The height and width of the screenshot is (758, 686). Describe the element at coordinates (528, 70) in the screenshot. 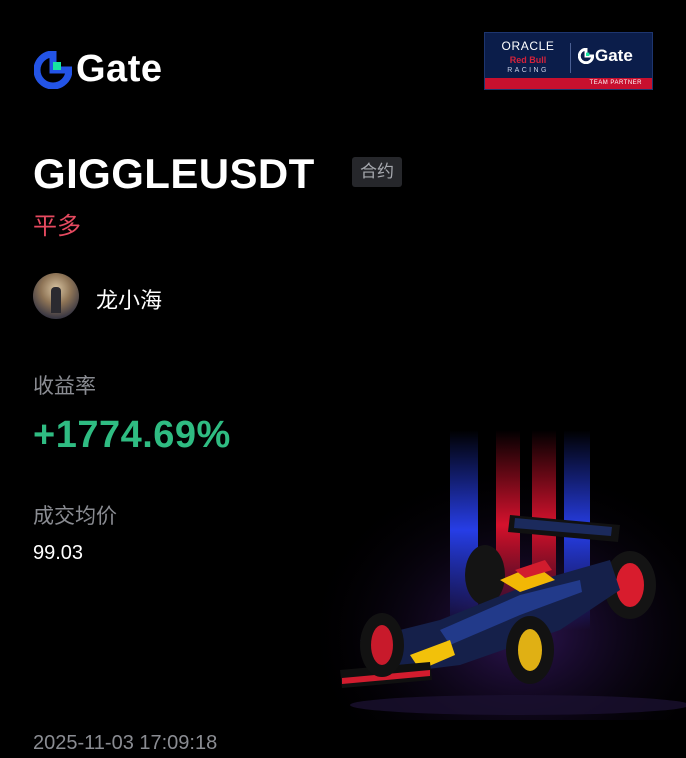

I see `racing-text: RACING` at that location.